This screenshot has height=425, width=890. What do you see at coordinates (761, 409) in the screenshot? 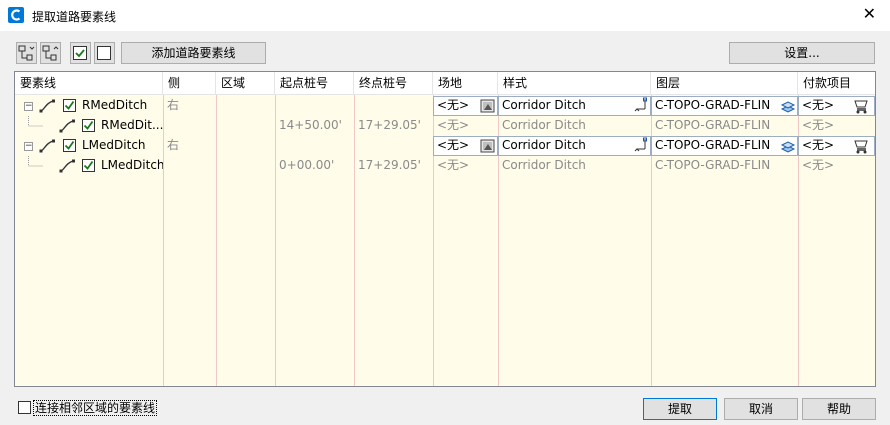
I see `cancel-button: 取消` at bounding box center [761, 409].